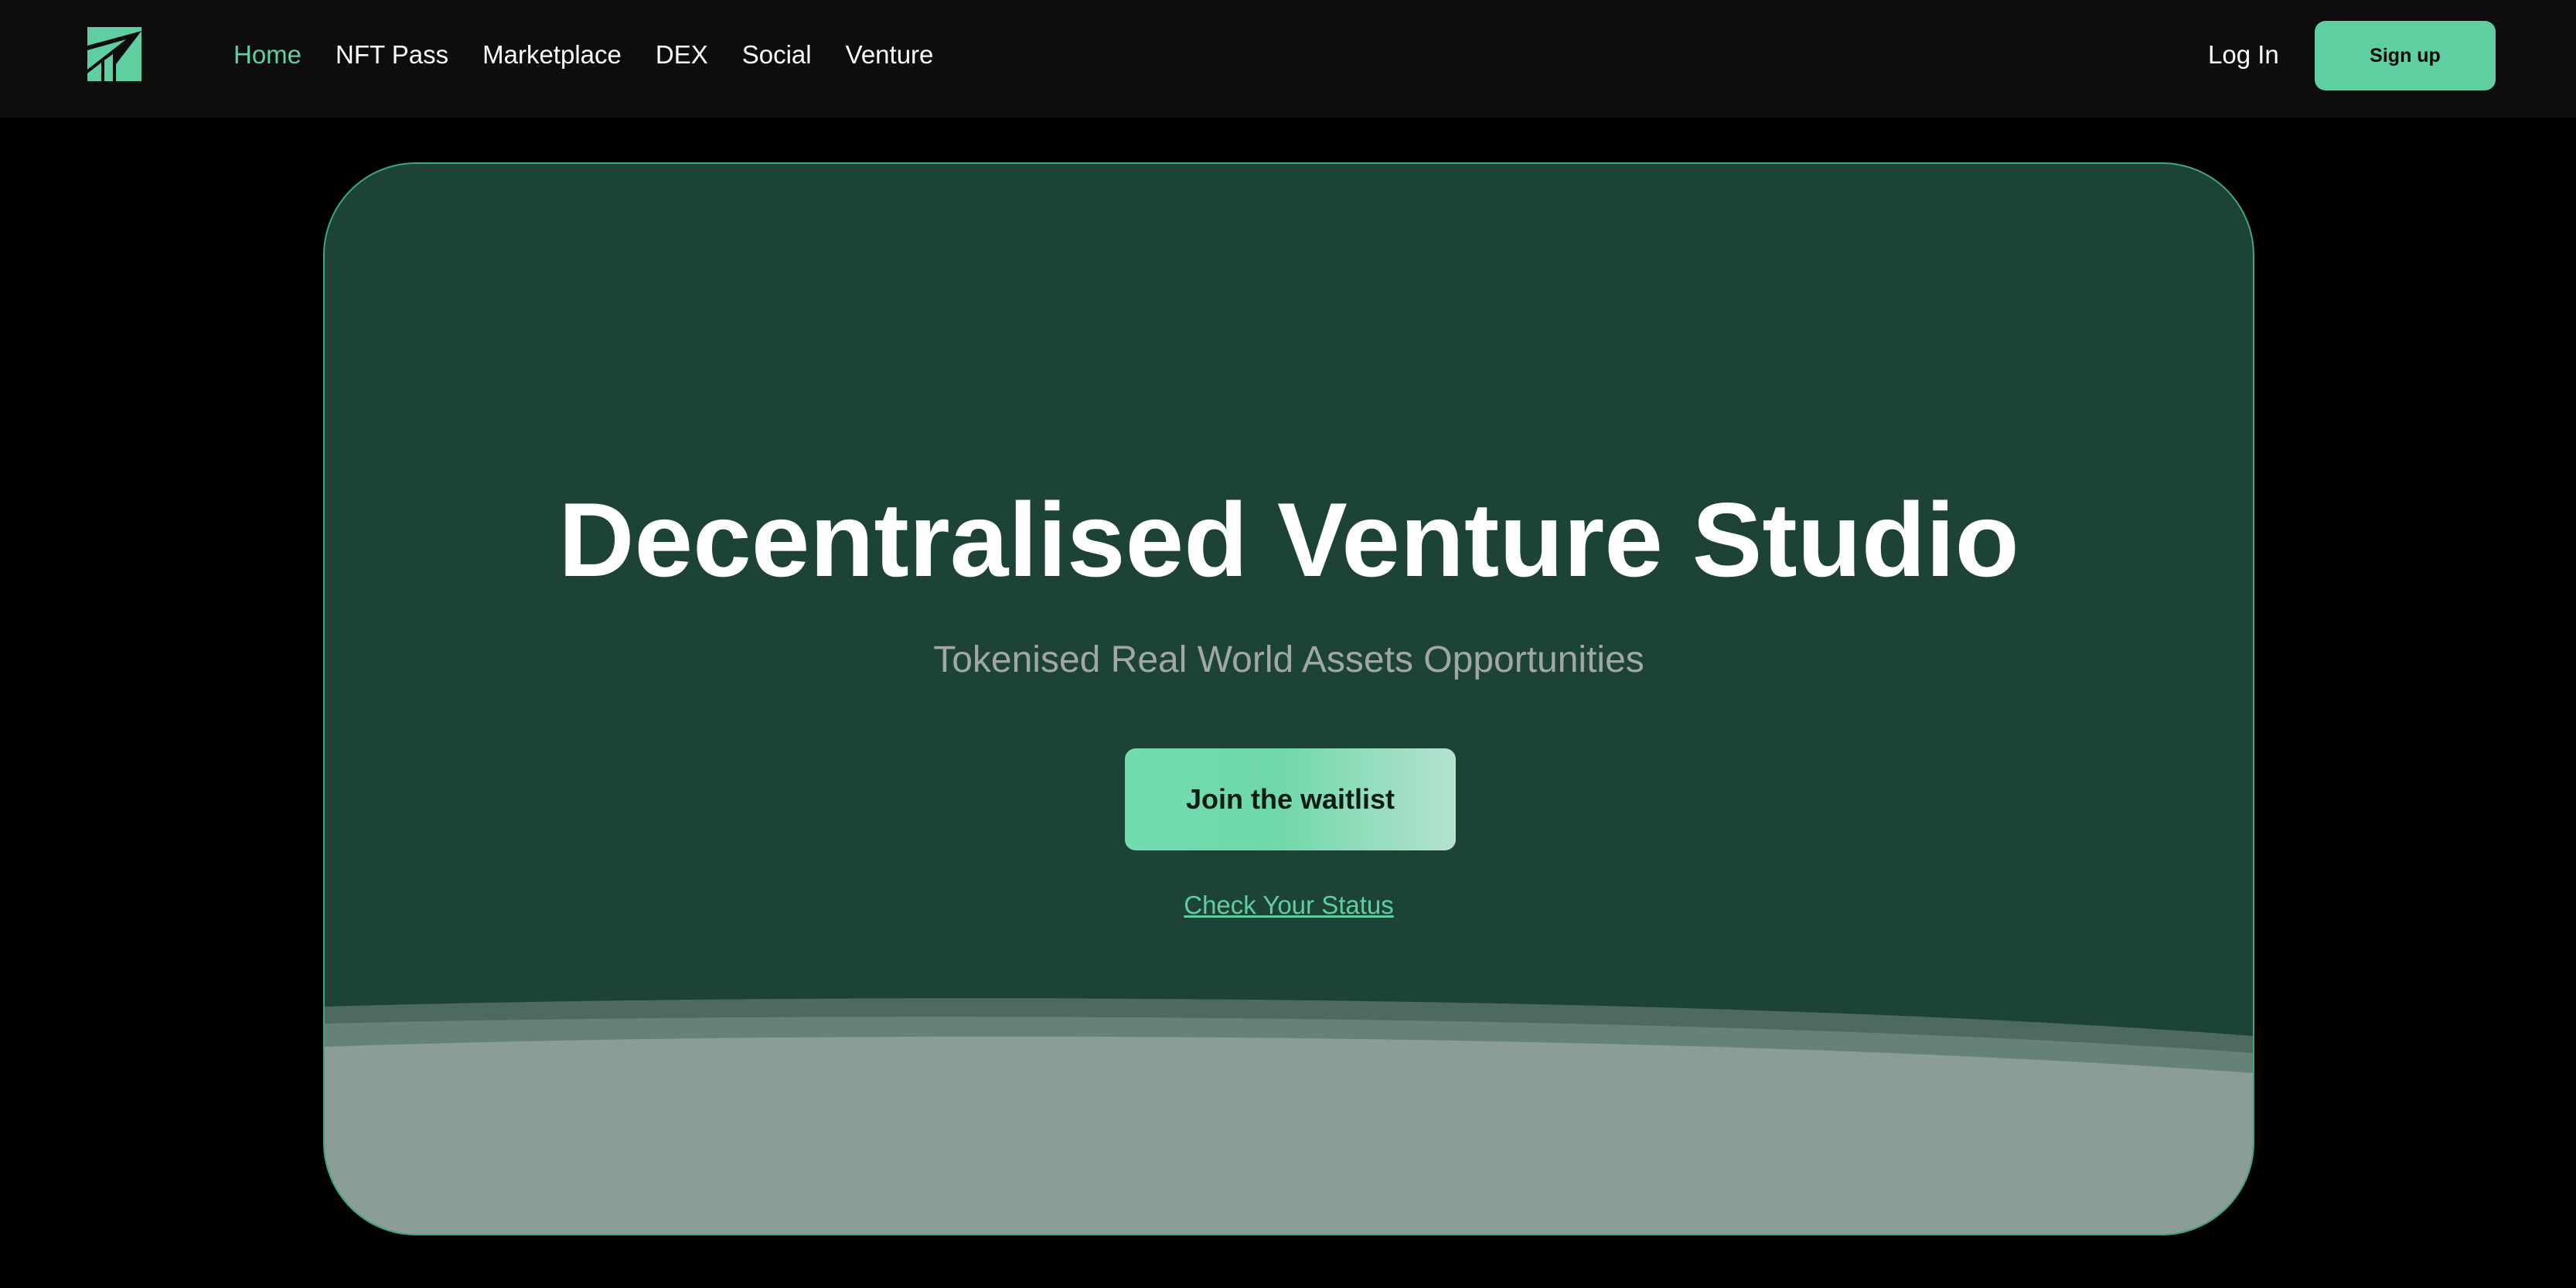 This screenshot has width=2576, height=1288. I want to click on nav-link-dex: DEX, so click(682, 55).